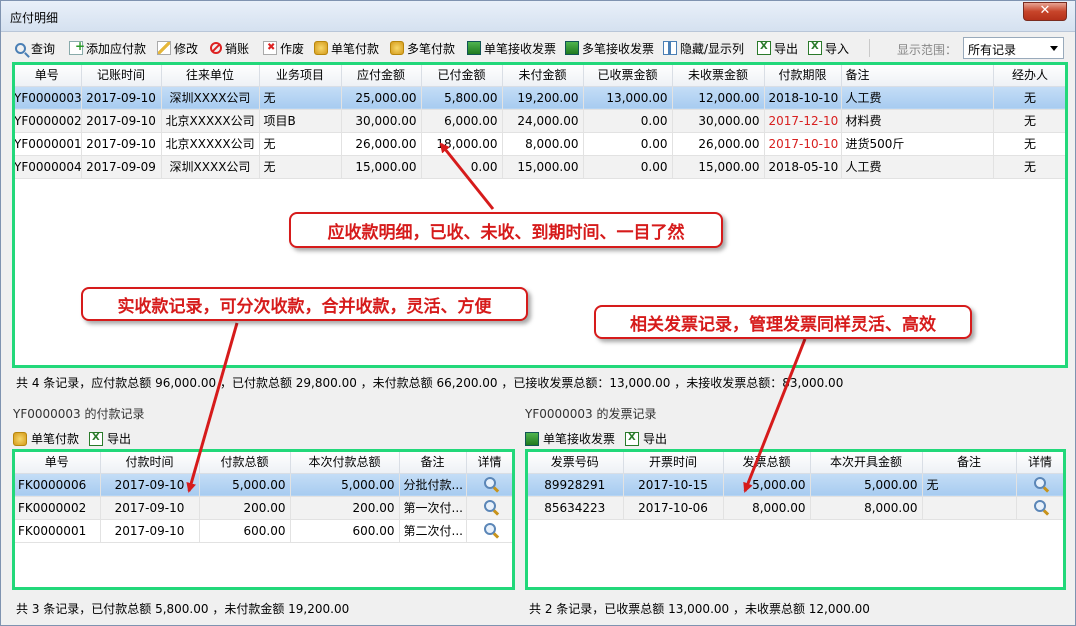 The width and height of the screenshot is (1076, 626). I want to click on payments-header-row: 单号 付款时间 付款总额 本次付款总额 备注 详情, so click(263, 462).